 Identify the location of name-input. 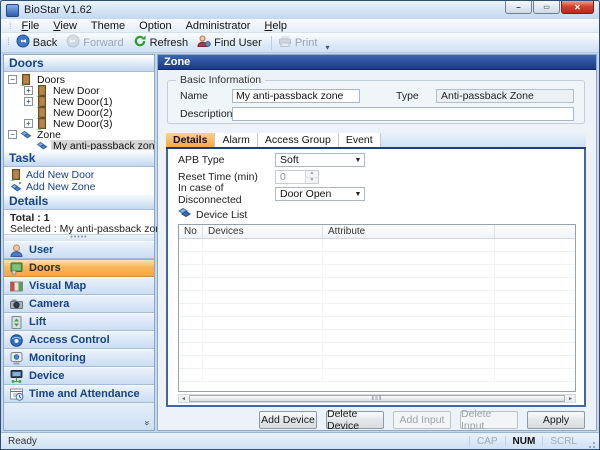
(296, 96).